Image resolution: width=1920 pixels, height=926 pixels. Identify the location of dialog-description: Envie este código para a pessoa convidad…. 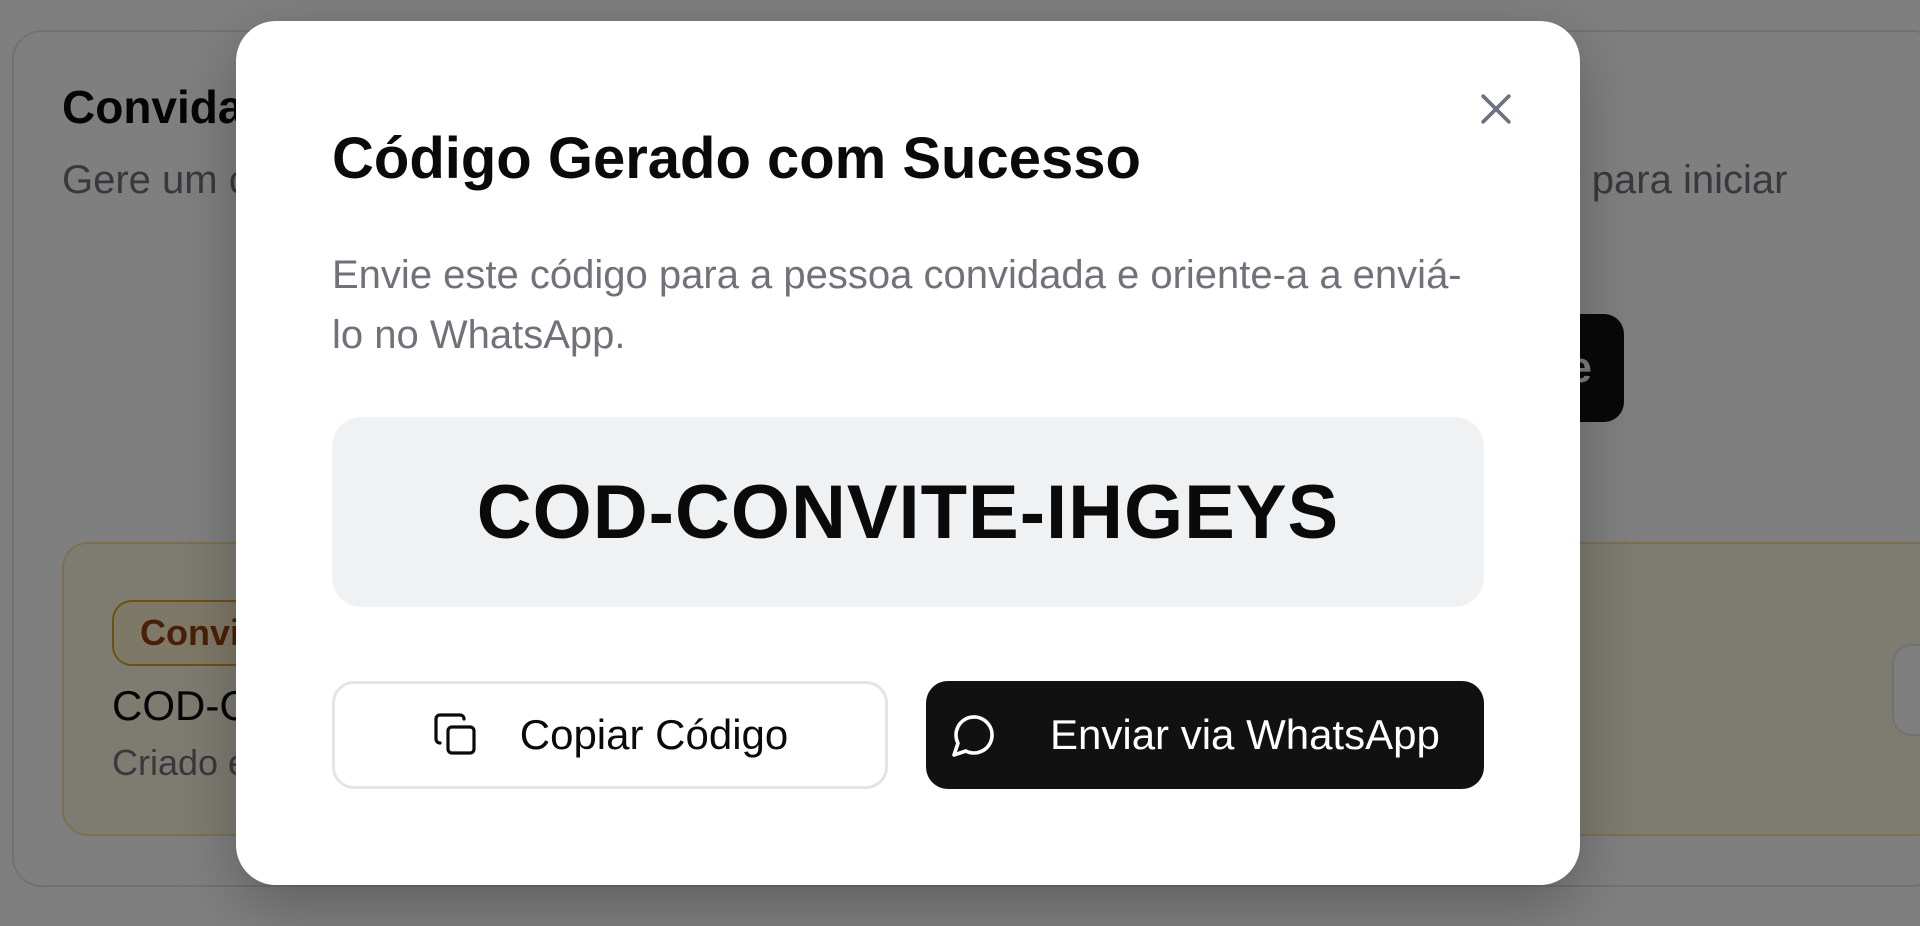
(897, 305).